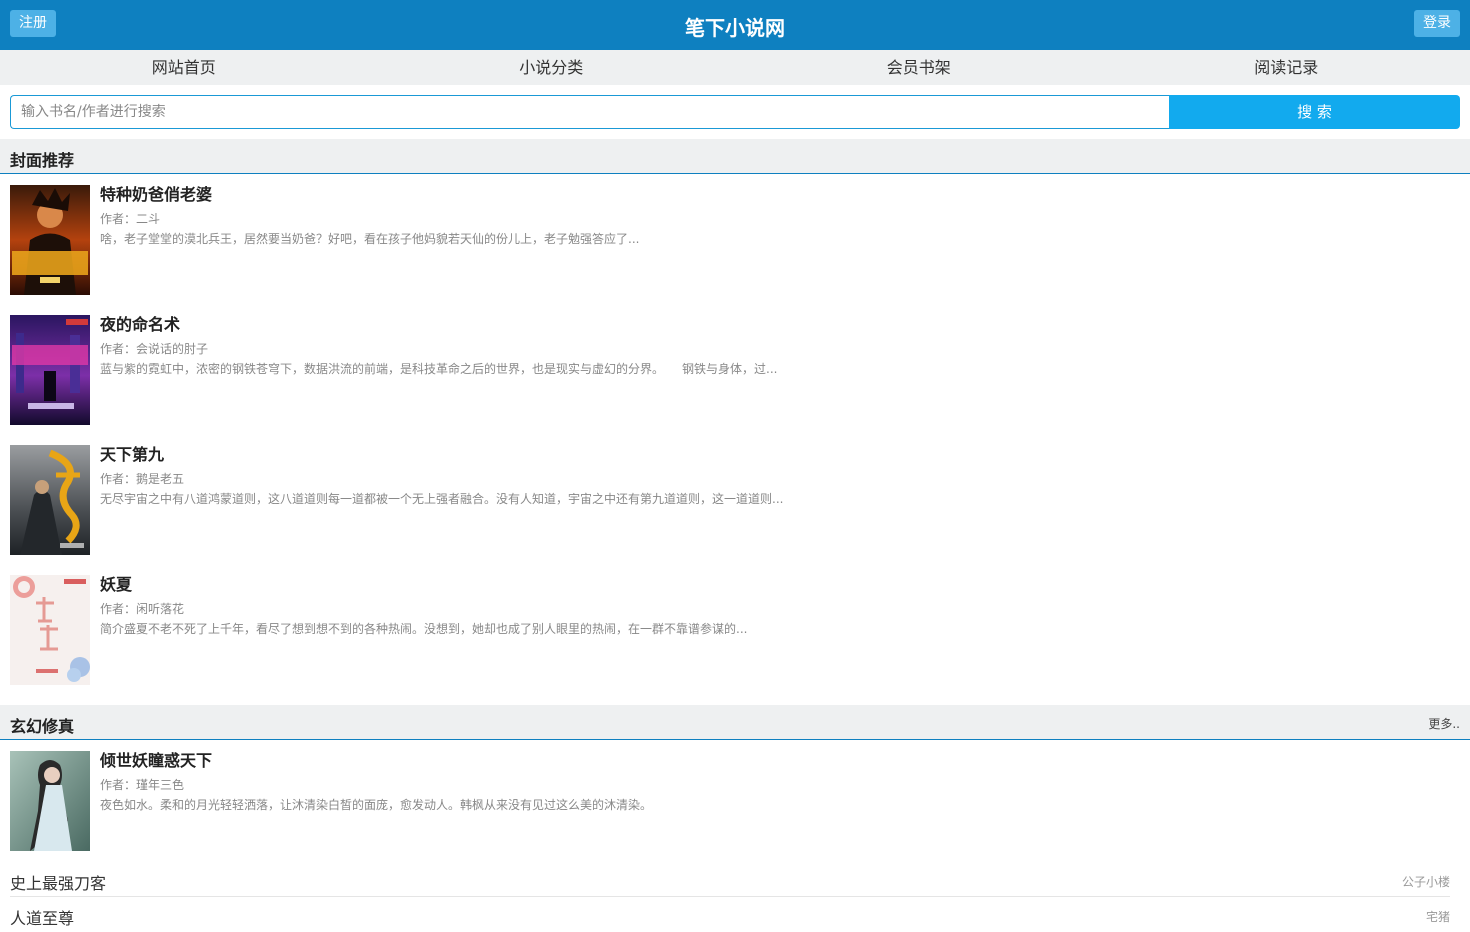 The width and height of the screenshot is (1470, 932). Describe the element at coordinates (735, 156) in the screenshot. I see `section-header-featured: 封面推荐` at that location.